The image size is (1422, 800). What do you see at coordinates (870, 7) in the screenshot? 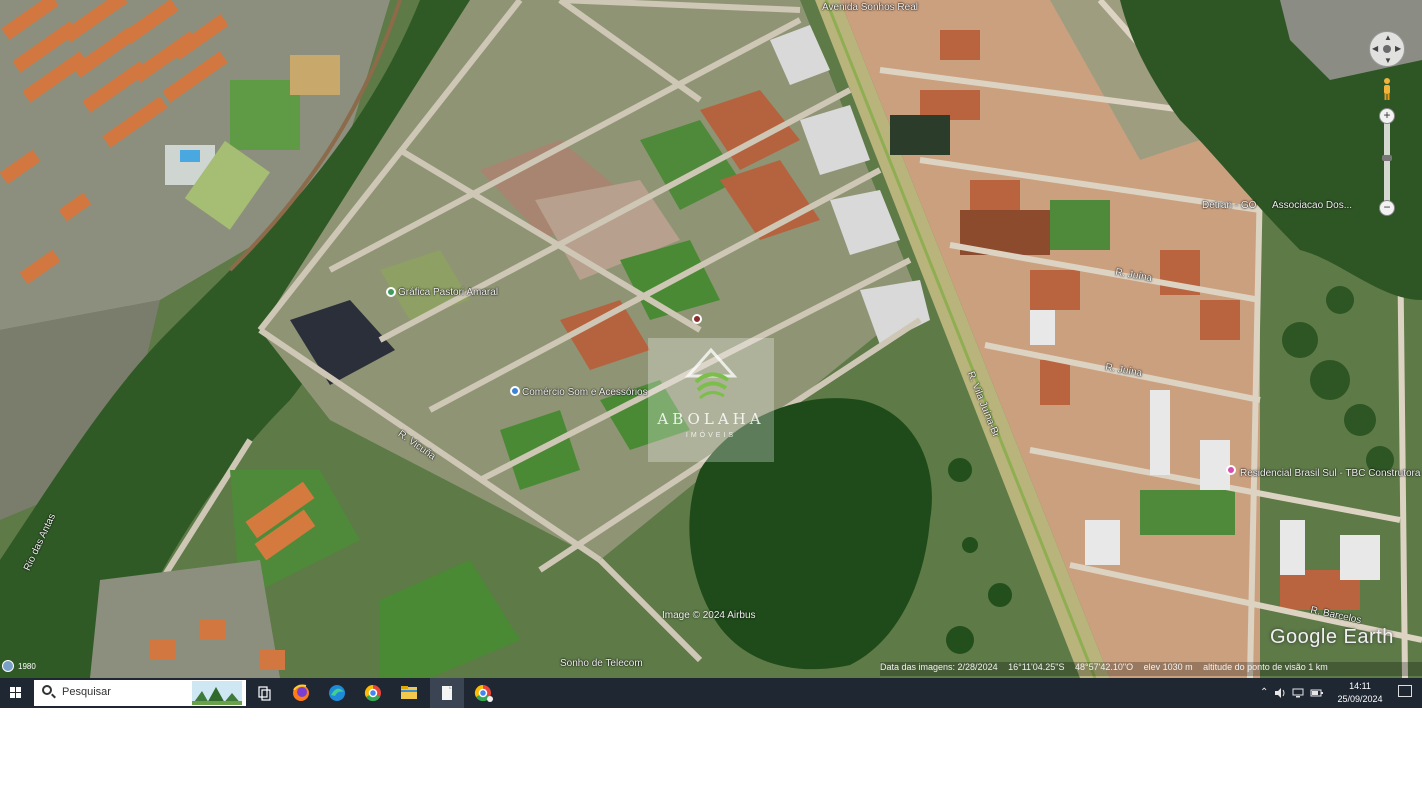
I see `map-label-street-top: Avenida Sonhos Real` at bounding box center [870, 7].